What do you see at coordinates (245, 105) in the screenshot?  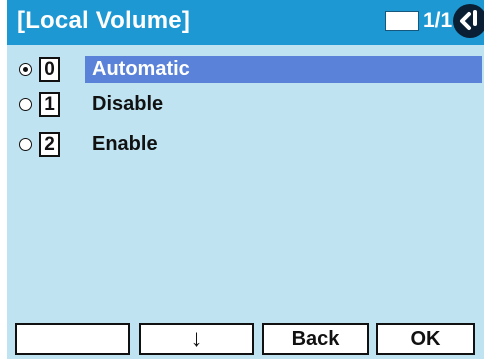 I see `menu-item-disable: 1 Disable` at bounding box center [245, 105].